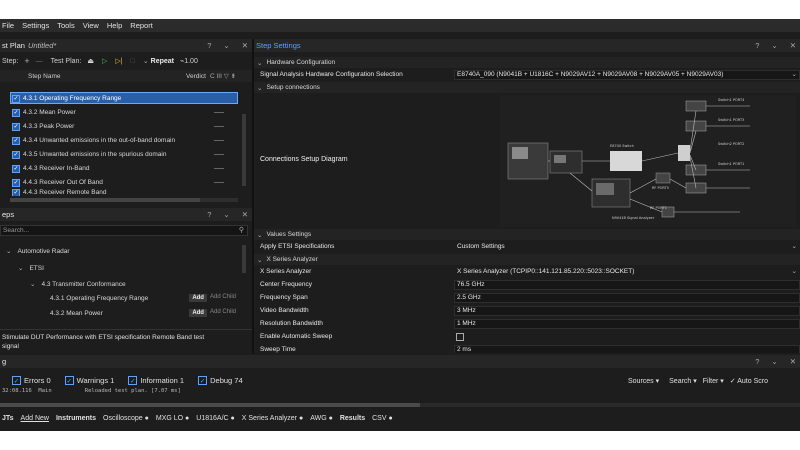 This screenshot has width=800, height=450. I want to click on sweep-time-input: 2 ms, so click(627, 349).